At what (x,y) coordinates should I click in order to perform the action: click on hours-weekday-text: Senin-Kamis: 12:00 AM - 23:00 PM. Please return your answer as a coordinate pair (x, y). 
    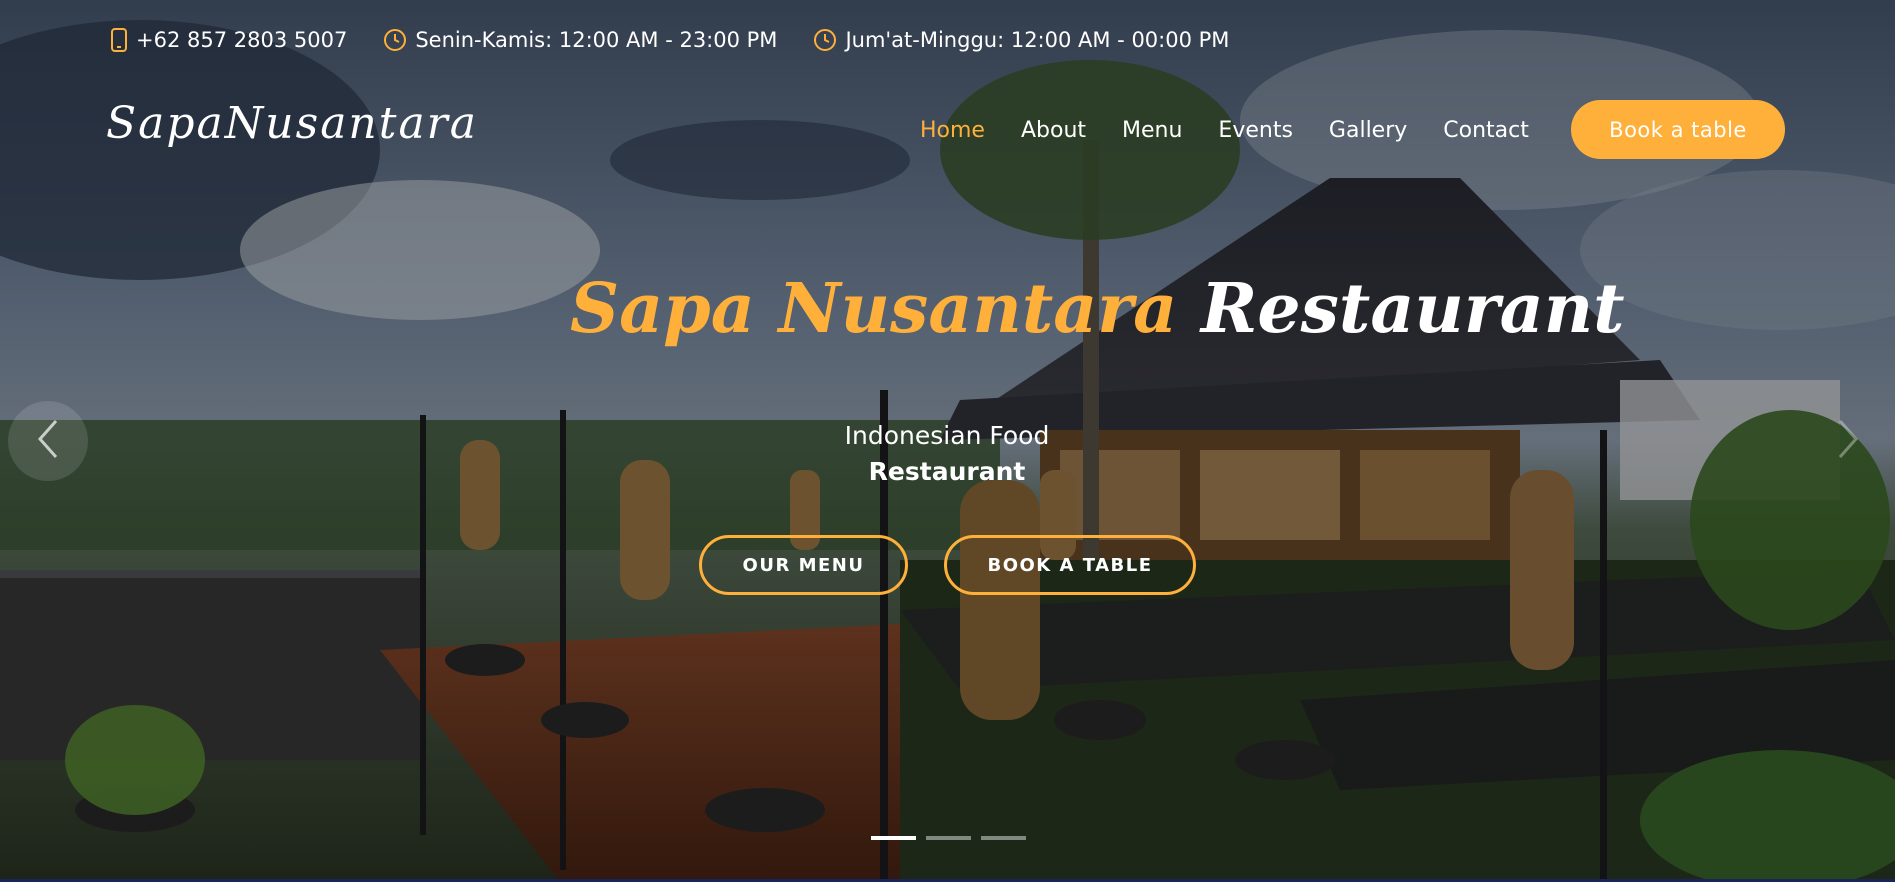
    Looking at the image, I should click on (596, 40).